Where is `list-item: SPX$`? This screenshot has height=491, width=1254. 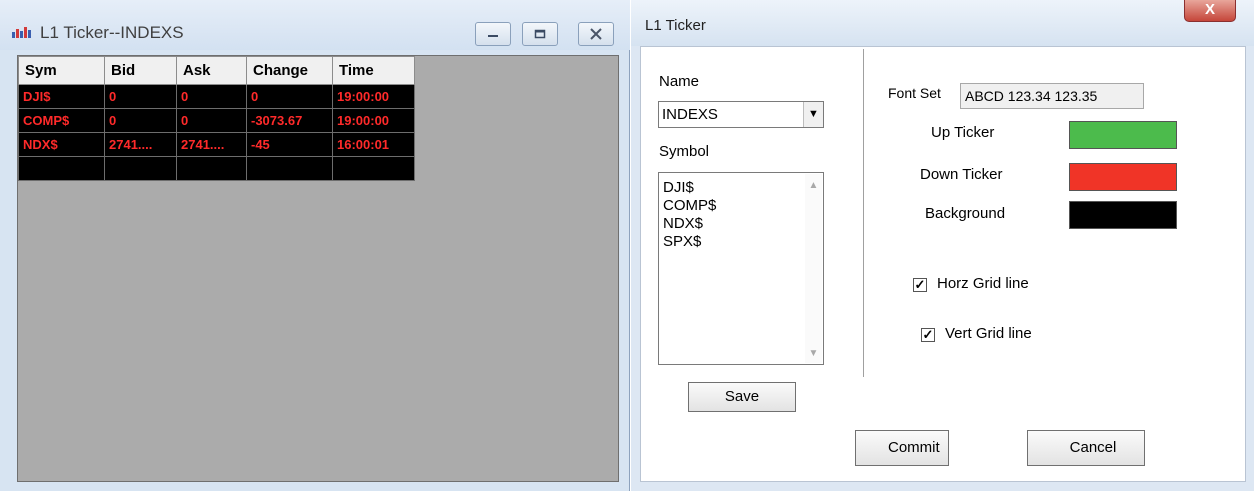
list-item: SPX$ is located at coordinates (689, 242).